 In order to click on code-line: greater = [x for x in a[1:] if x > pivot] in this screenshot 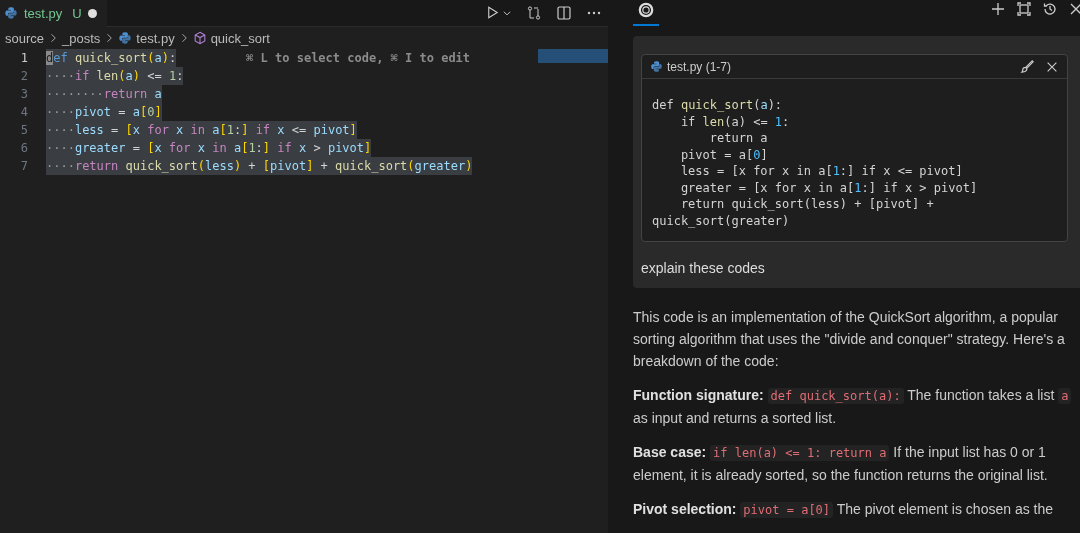, I will do `click(829, 187)`.